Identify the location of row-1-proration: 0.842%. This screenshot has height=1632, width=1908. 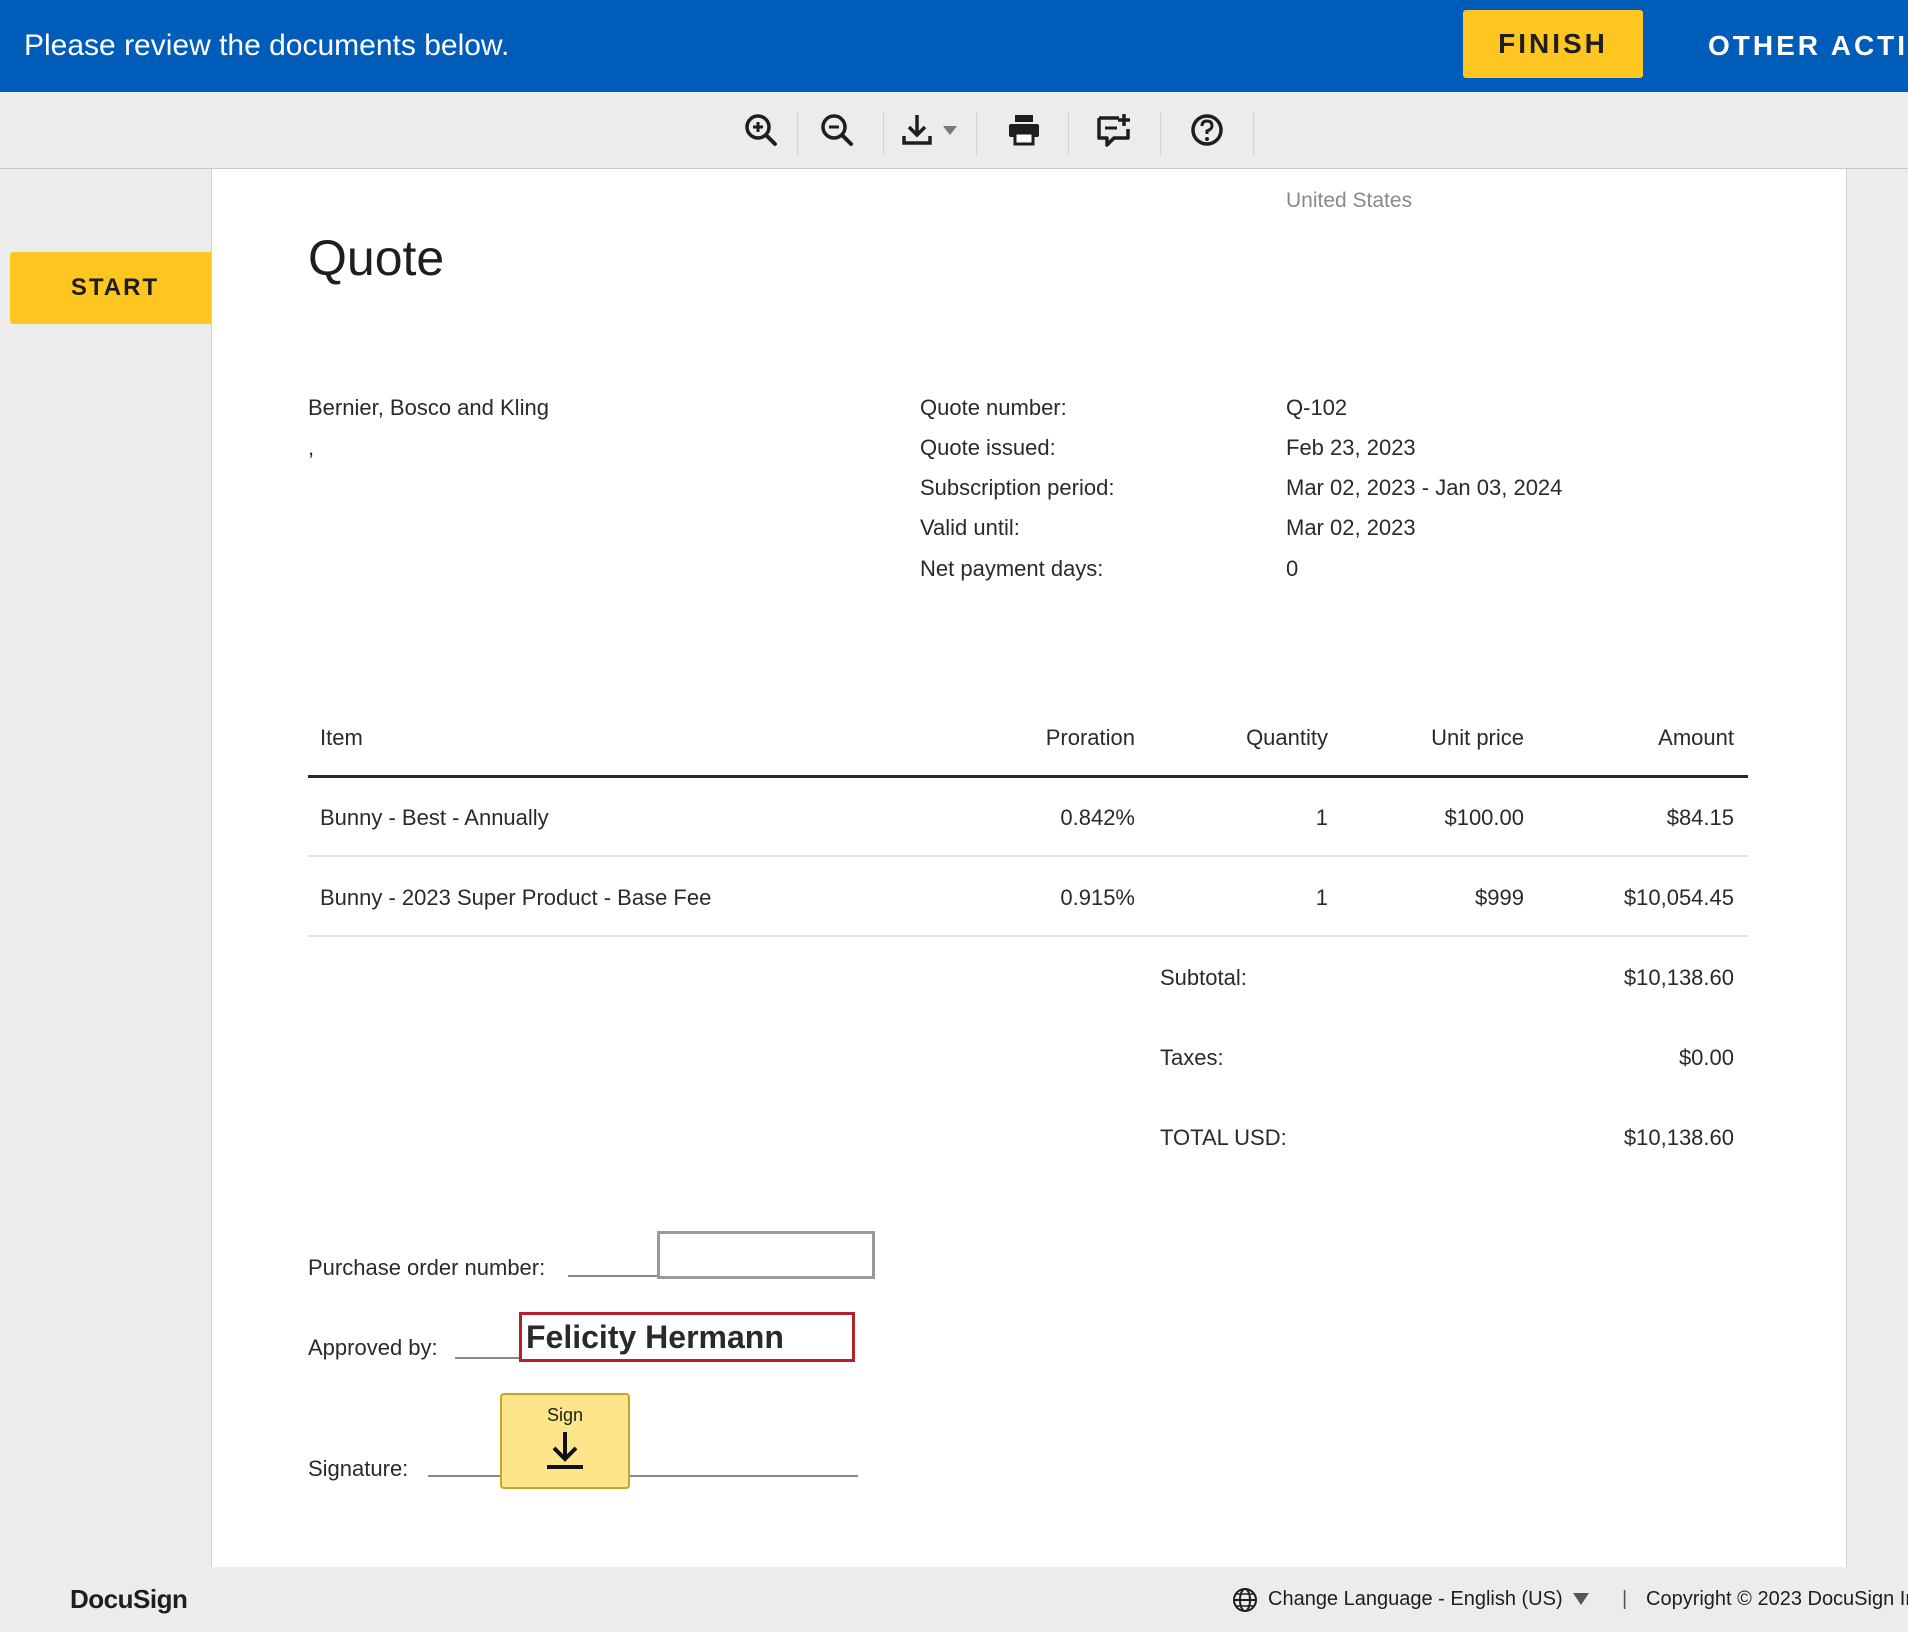
(1097, 817).